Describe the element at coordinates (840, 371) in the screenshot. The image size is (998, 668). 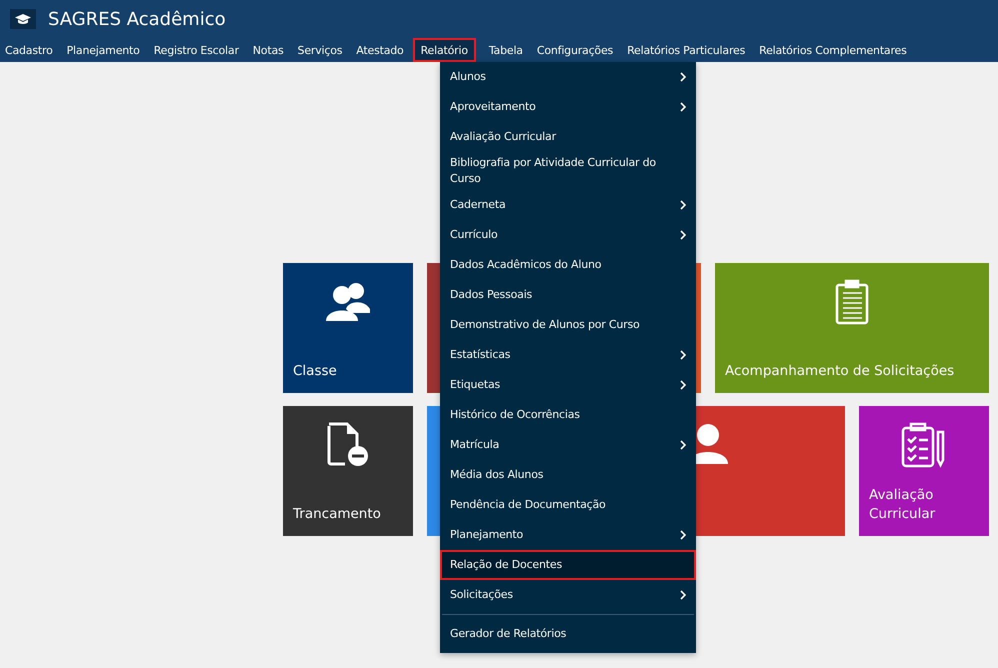
I see `tile-label: Acompanhamento de Solicitações` at that location.